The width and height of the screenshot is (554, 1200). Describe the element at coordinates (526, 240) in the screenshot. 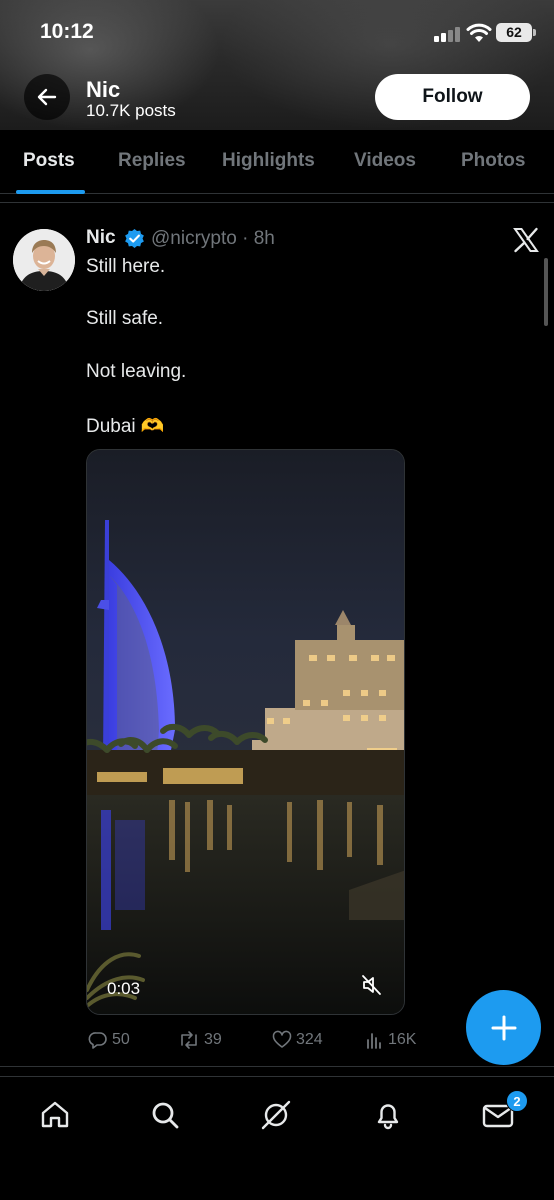

I see `x-logo-icon` at that location.